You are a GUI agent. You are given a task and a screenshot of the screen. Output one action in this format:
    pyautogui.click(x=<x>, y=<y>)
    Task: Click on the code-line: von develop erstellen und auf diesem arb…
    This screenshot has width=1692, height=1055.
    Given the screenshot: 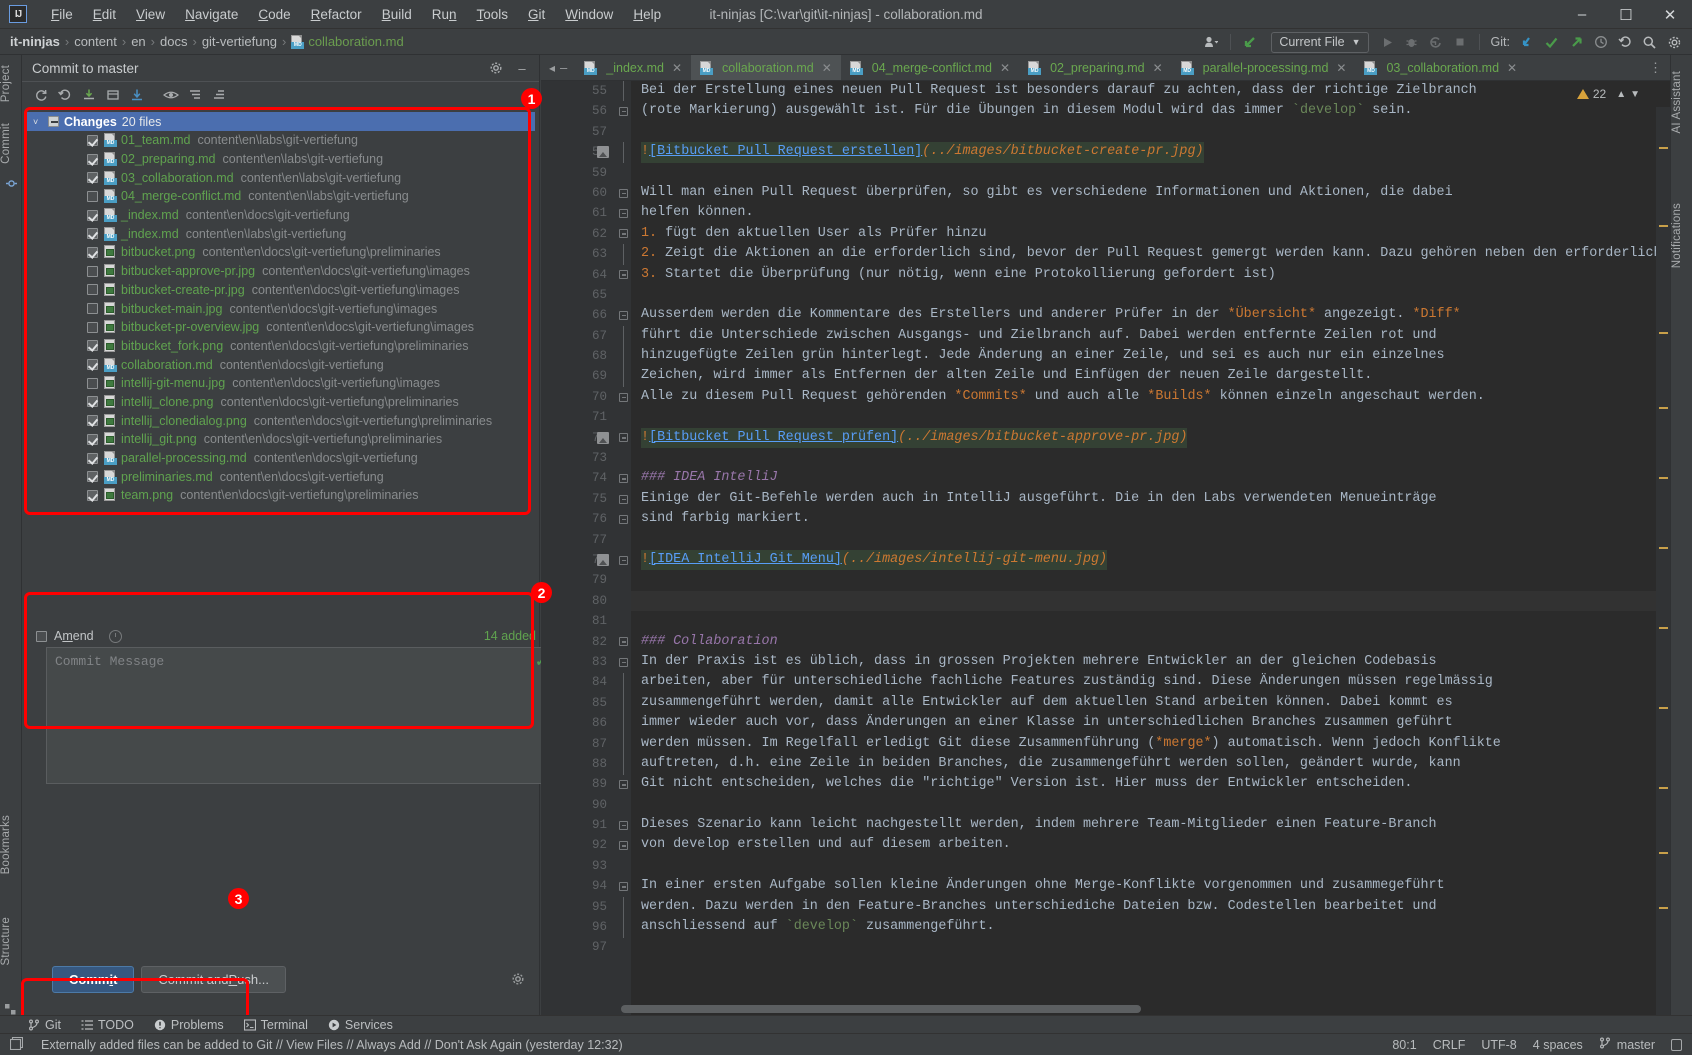 What is the action you would take?
    pyautogui.click(x=1150, y=845)
    